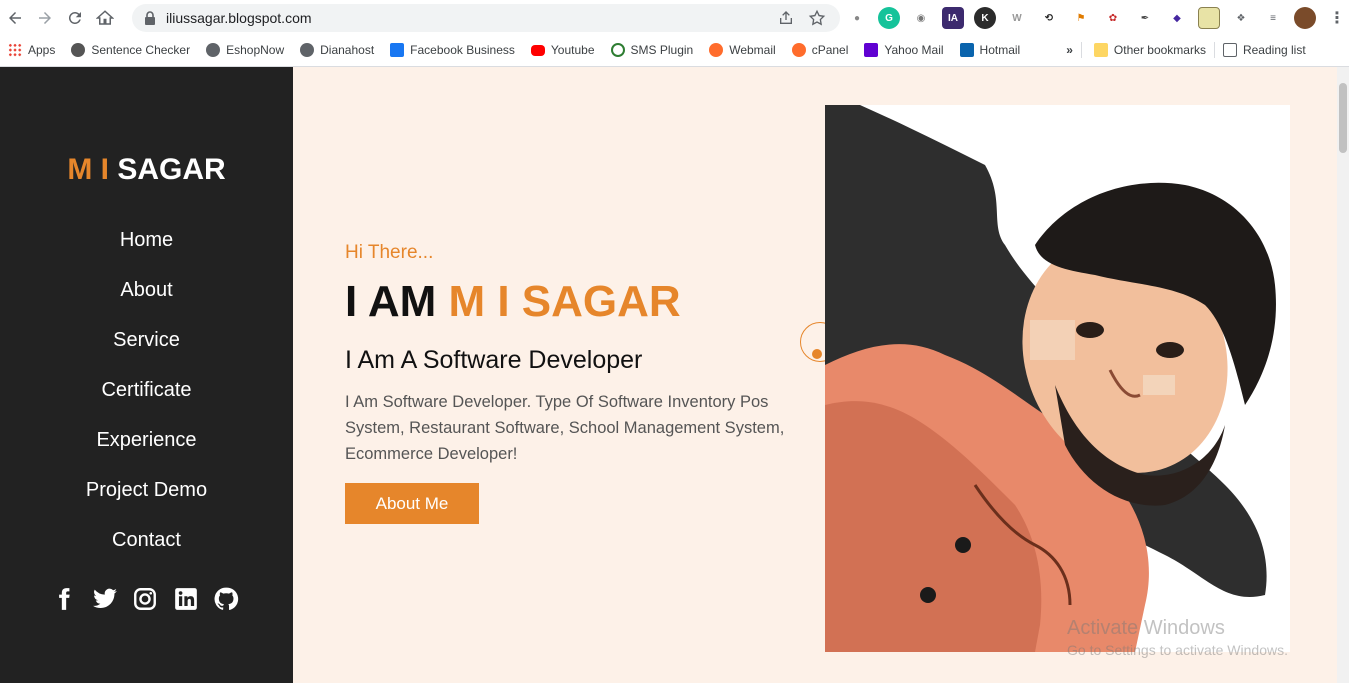 Image resolution: width=1349 pixels, height=683 pixels. What do you see at coordinates (88, 169) in the screenshot?
I see `logo-accent: M I` at bounding box center [88, 169].